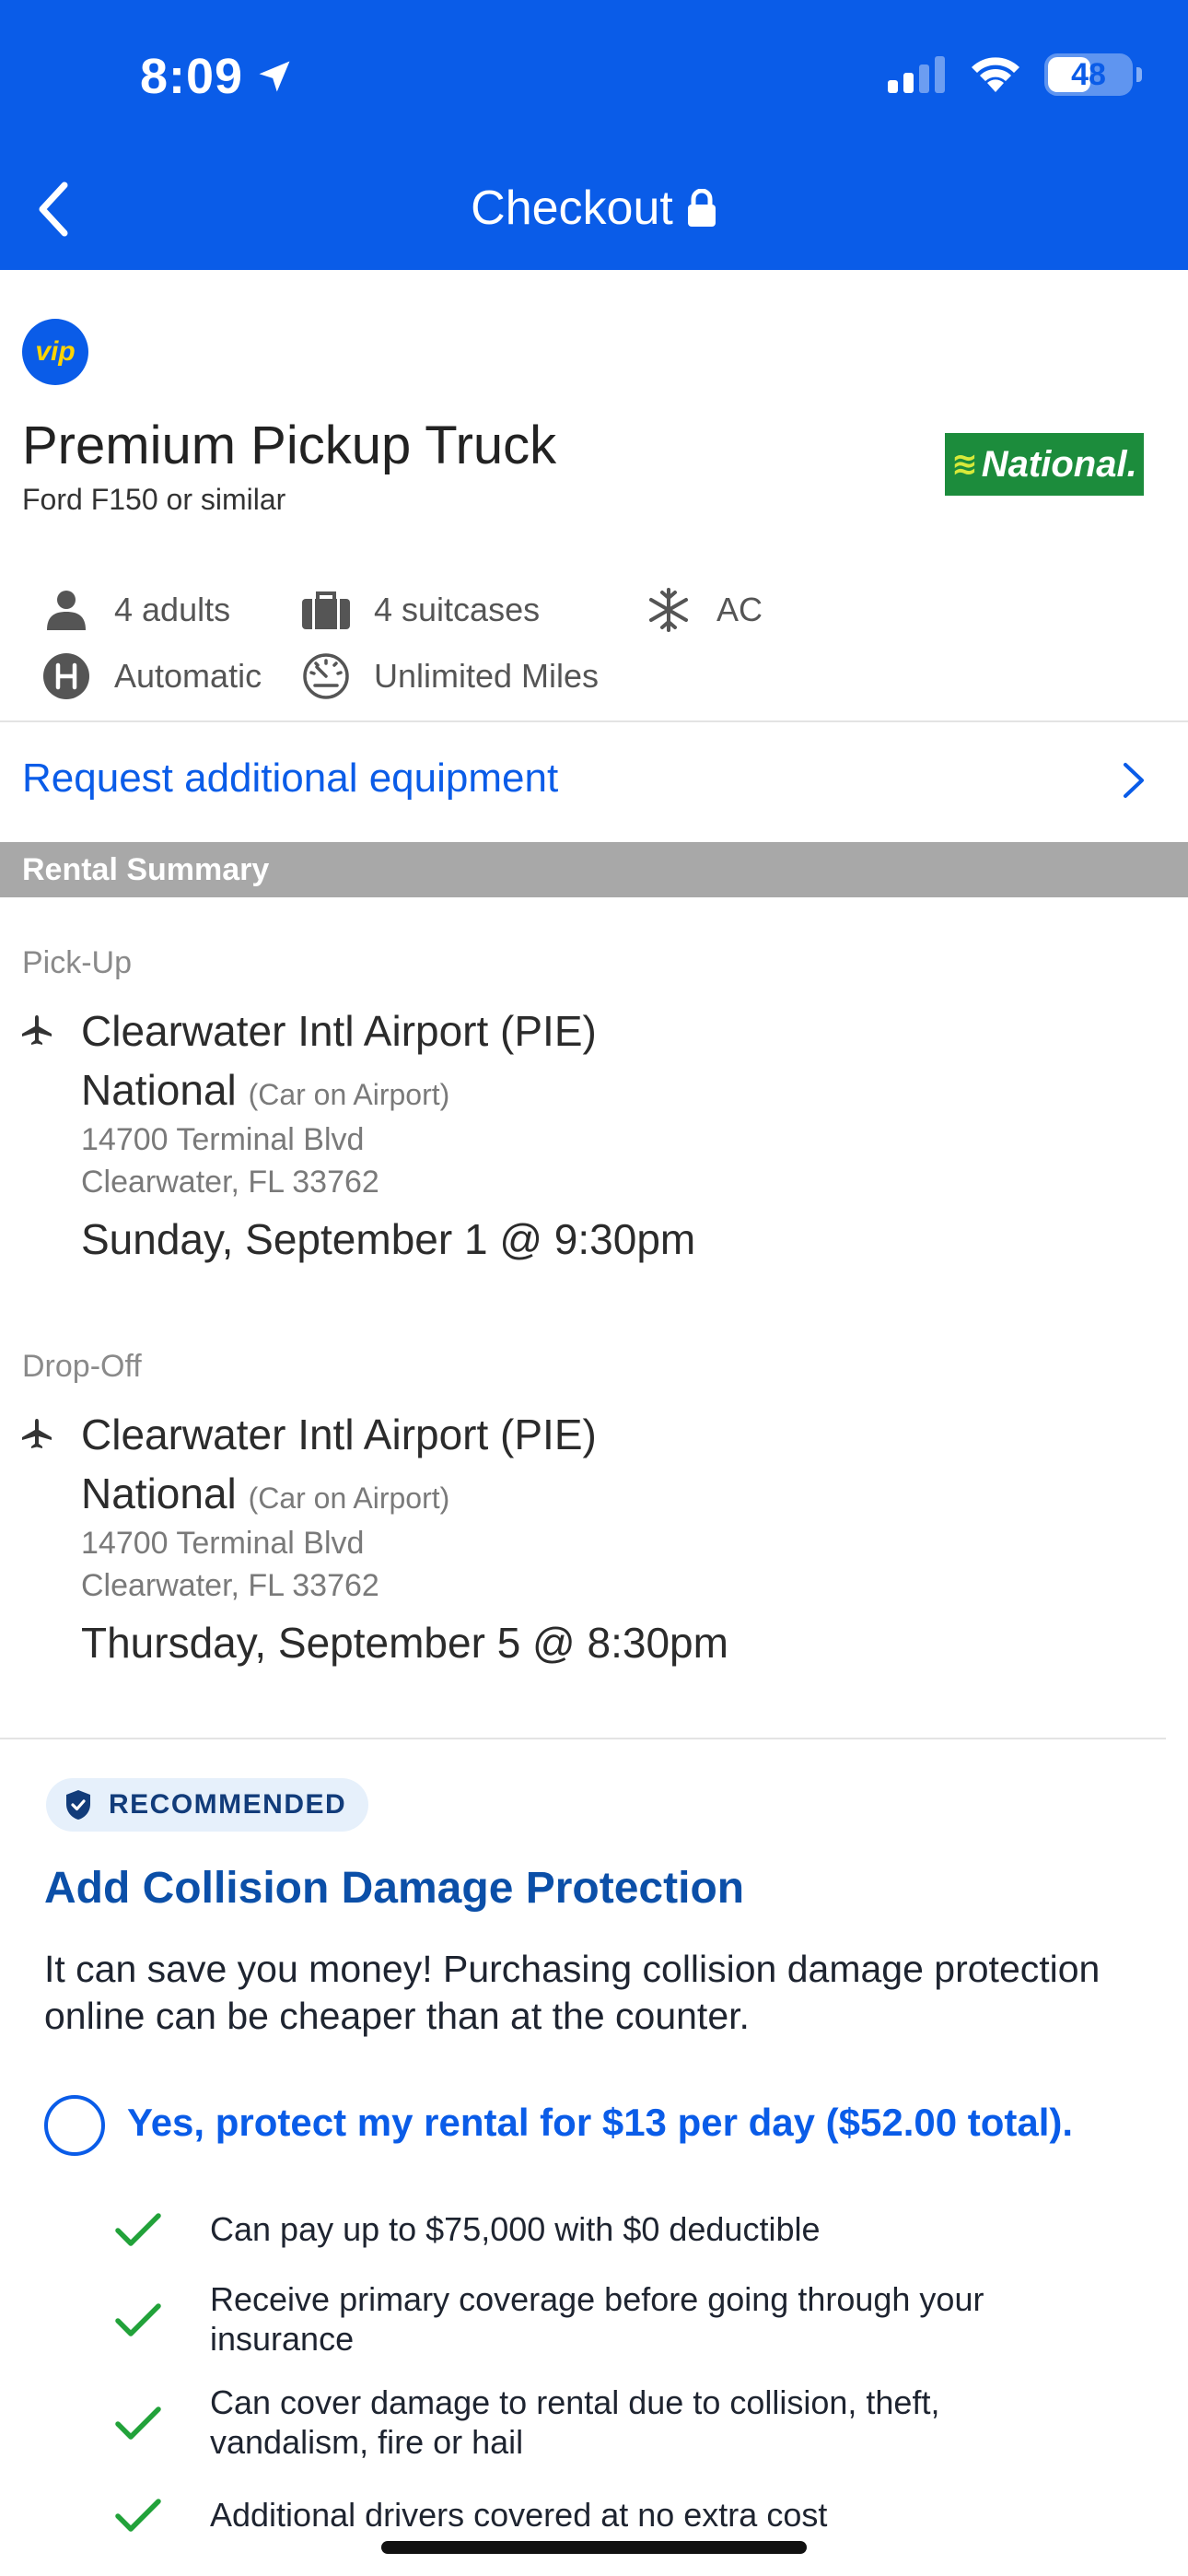 This screenshot has height=2576, width=1188. I want to click on speedometer-icon, so click(326, 676).